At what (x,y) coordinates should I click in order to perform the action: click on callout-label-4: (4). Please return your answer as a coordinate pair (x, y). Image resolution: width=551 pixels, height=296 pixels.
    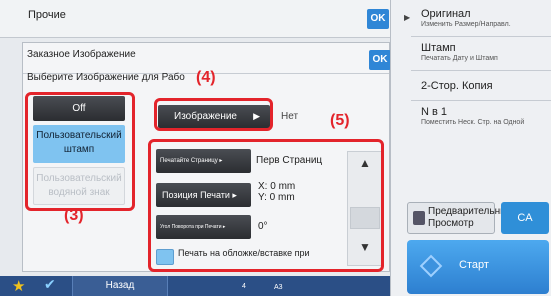
    Looking at the image, I should click on (206, 77).